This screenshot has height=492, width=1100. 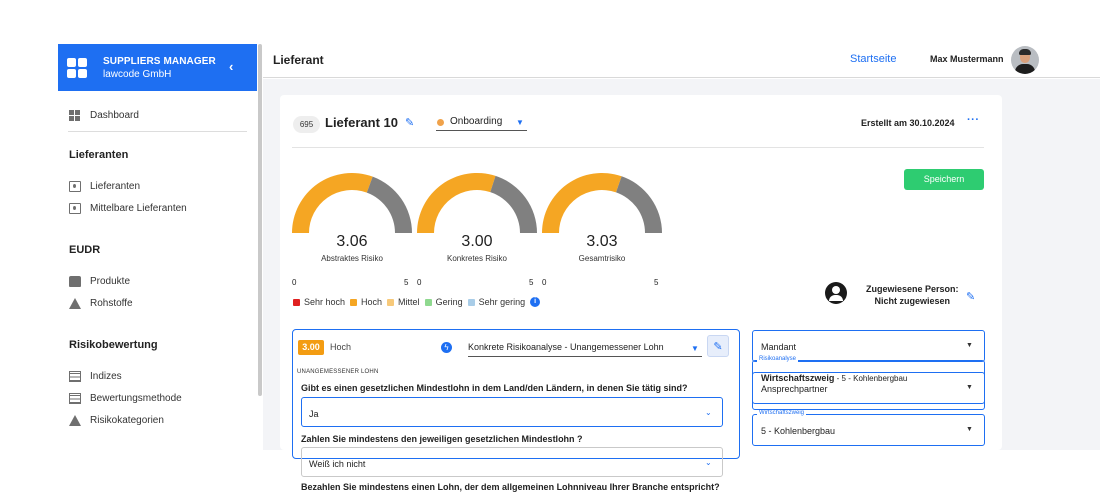 What do you see at coordinates (231, 66) in the screenshot?
I see `chevron-left-icon: ‹` at bounding box center [231, 66].